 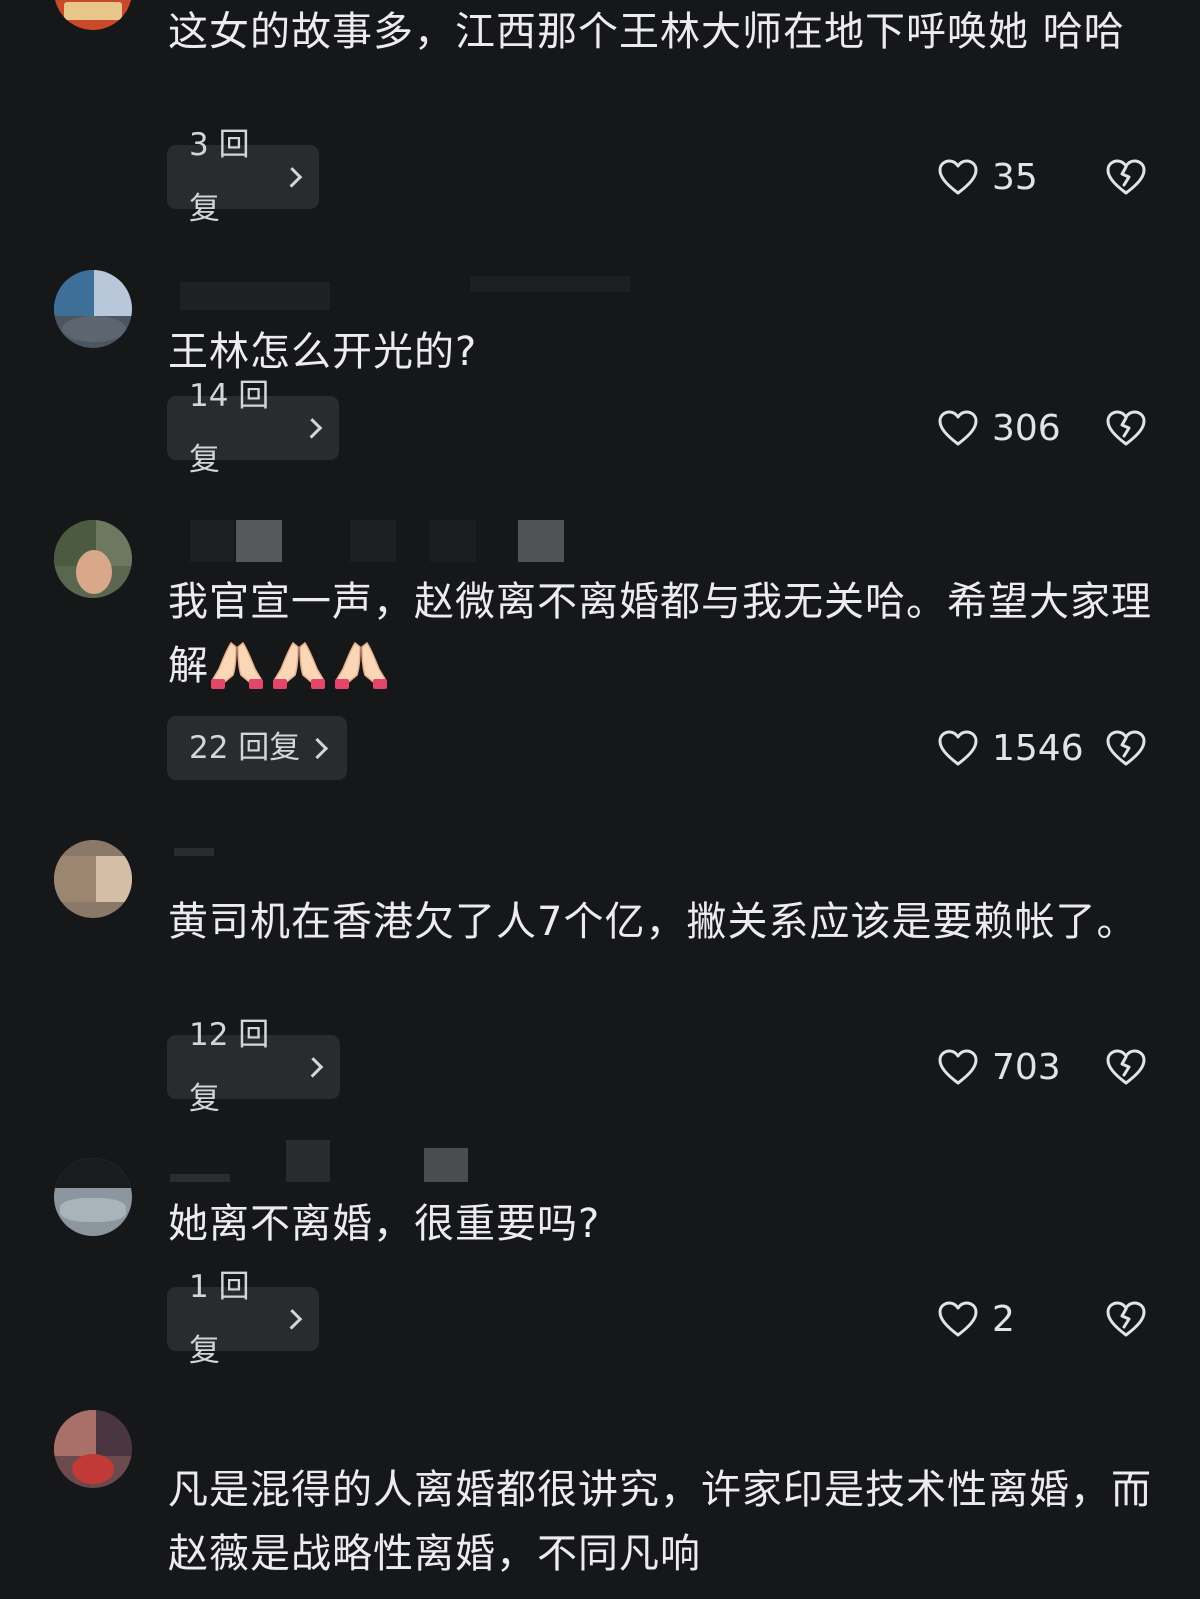 I want to click on reply-count-label: 12 回复, so click(x=229, y=1067).